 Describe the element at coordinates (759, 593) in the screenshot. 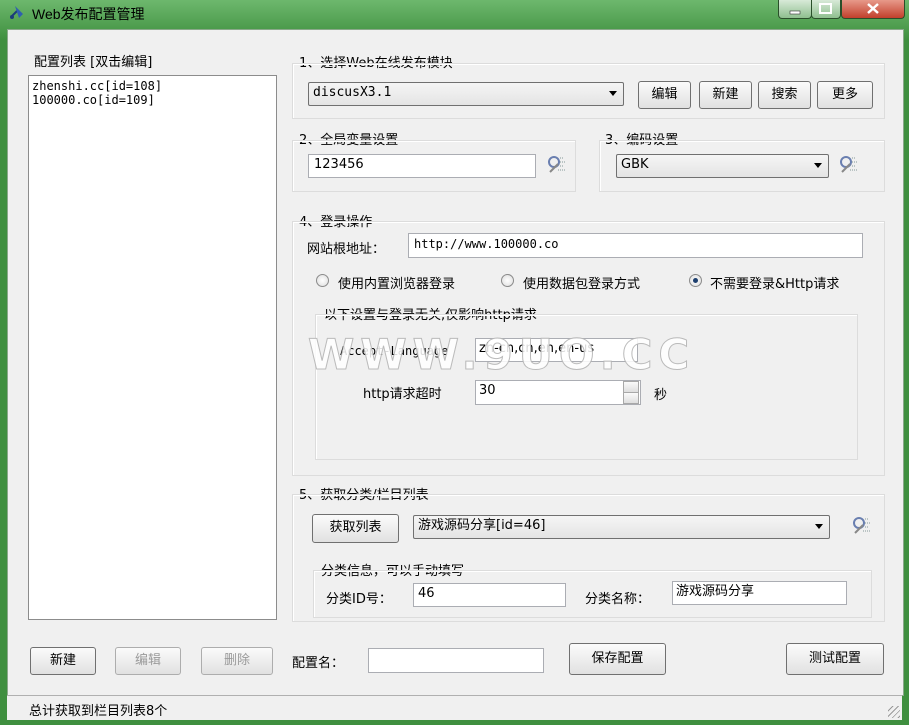

I see `category-name-input: 游戏源码分享` at that location.